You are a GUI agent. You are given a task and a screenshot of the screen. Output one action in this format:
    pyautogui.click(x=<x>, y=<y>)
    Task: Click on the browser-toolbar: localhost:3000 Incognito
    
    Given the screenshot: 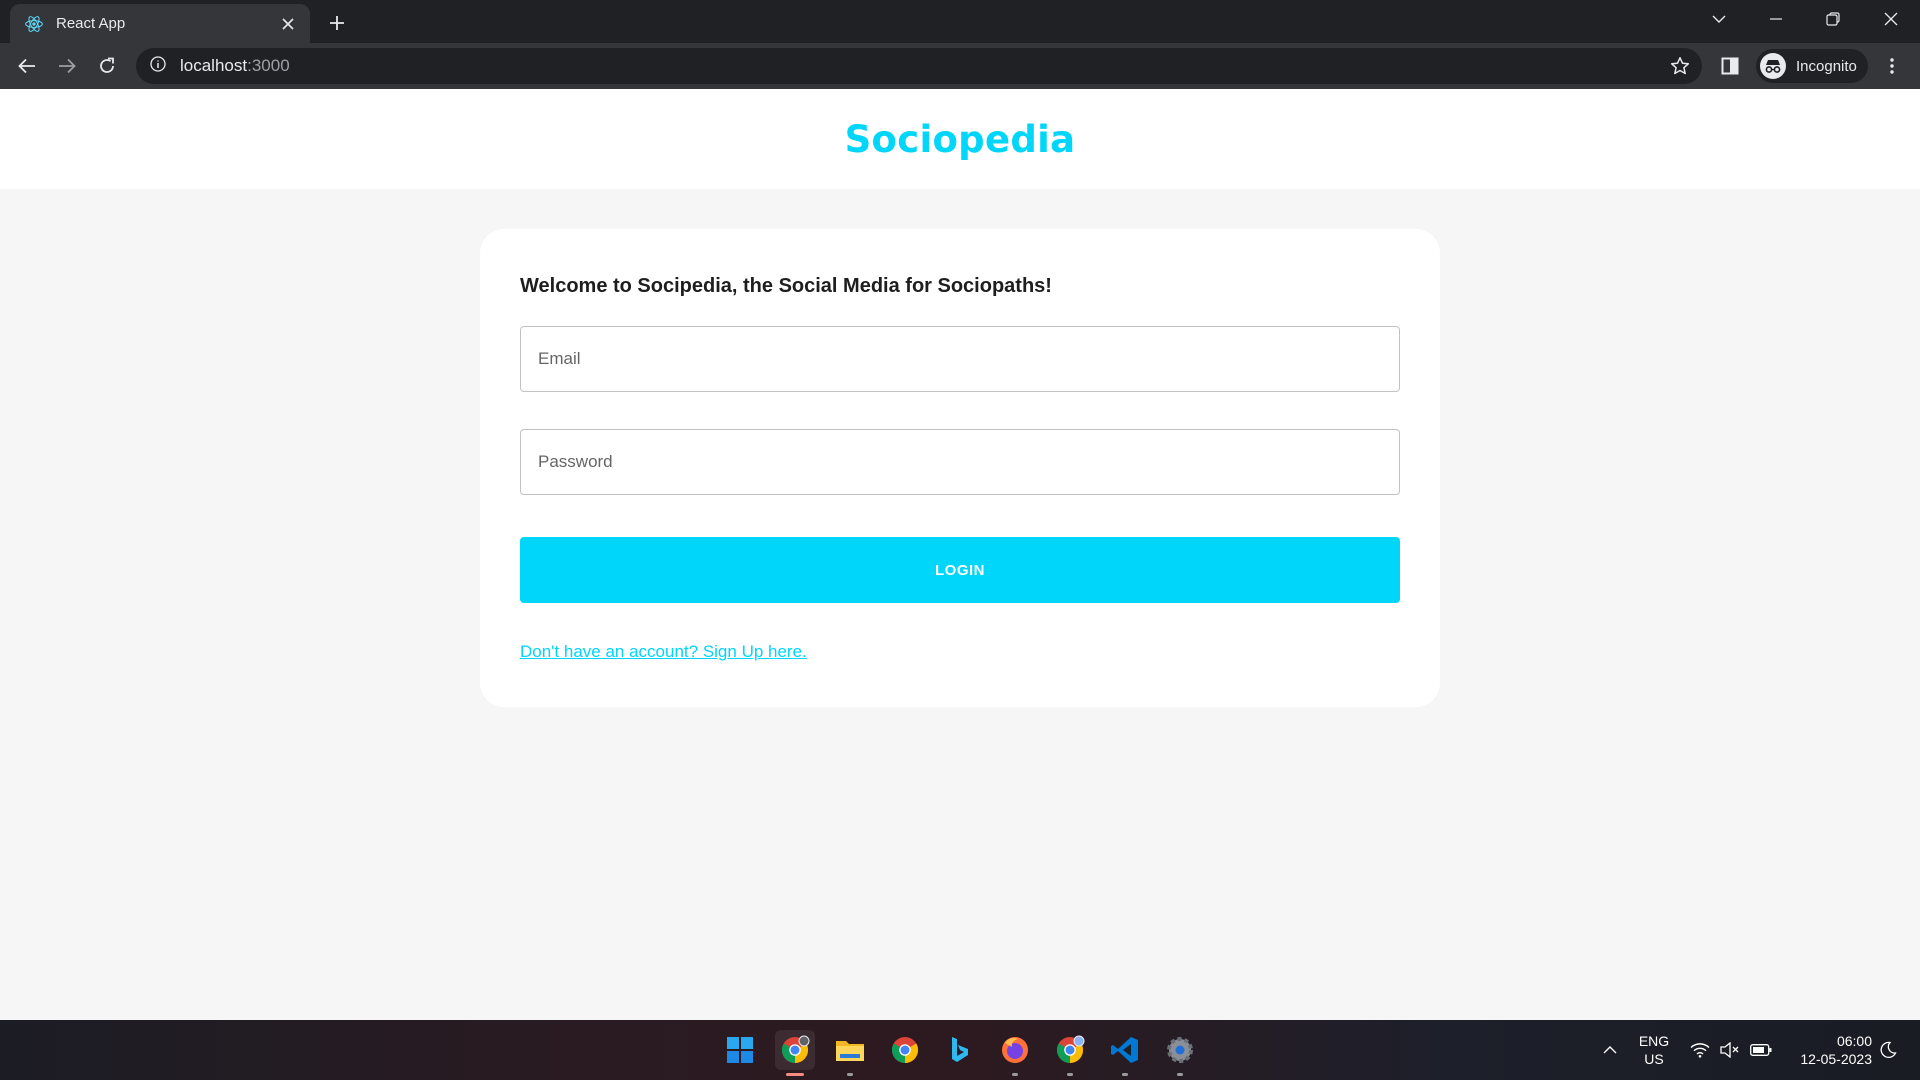 What is the action you would take?
    pyautogui.click(x=960, y=66)
    